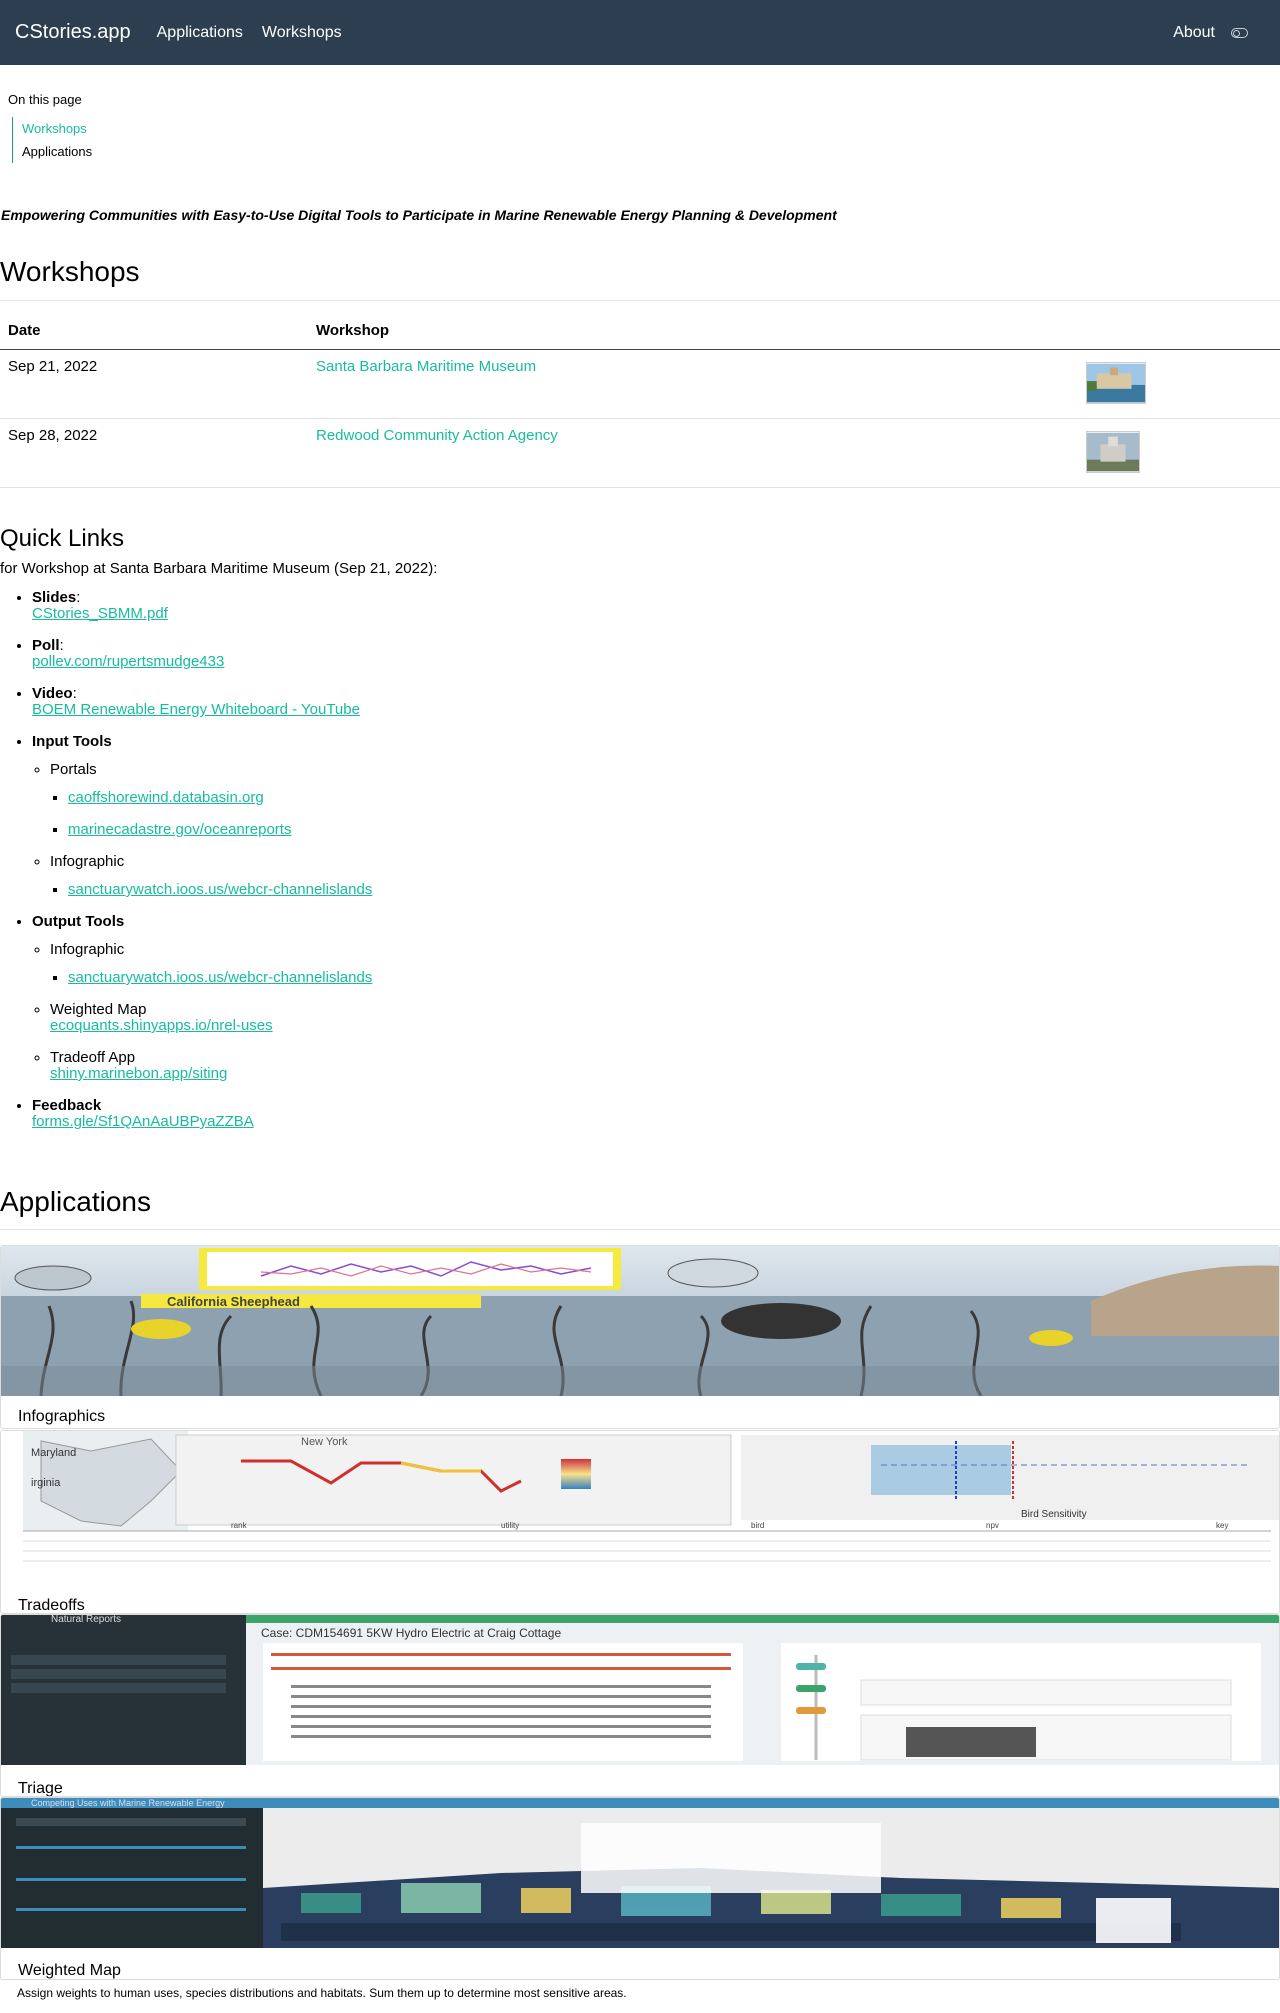  Describe the element at coordinates (78, 921) in the screenshot. I see `output-tools-label: Output Tools` at that location.